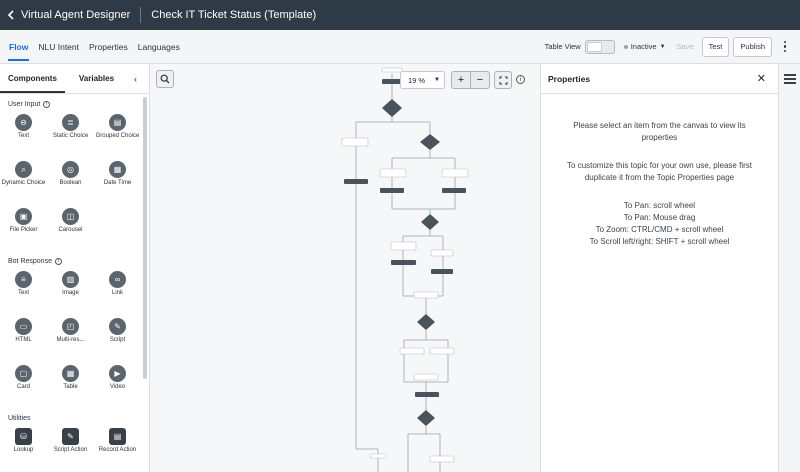 The image size is (800, 472). I want to click on component-label: Boolean, so click(70, 183).